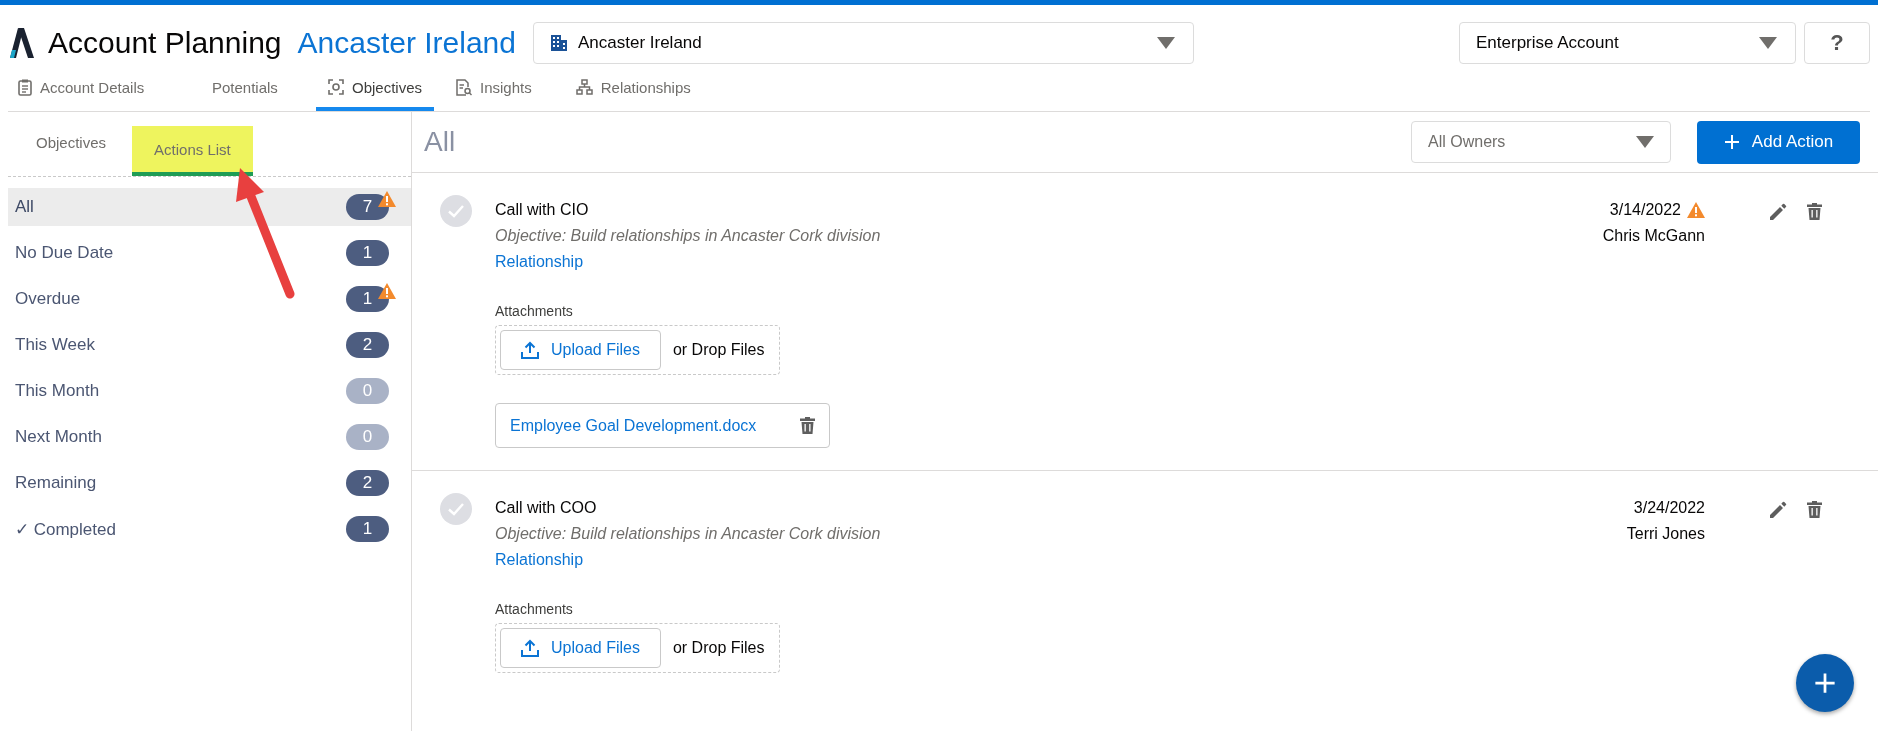 The image size is (1878, 731). I want to click on account-type-dropdown: Enterprise Account, so click(1627, 43).